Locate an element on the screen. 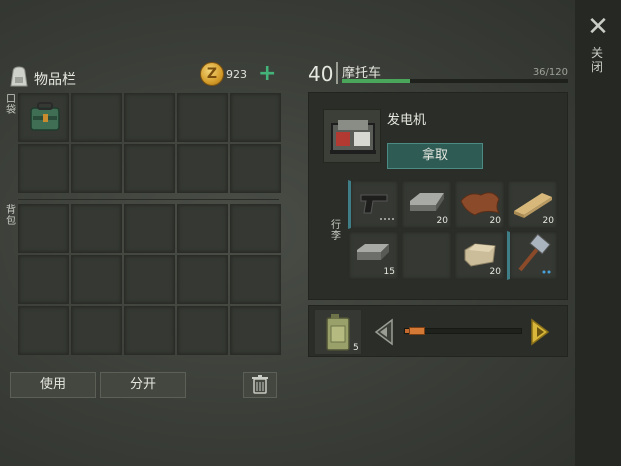 Image resolution: width=621 pixels, height=466 pixels. take-button: 拿取 is located at coordinates (435, 156).